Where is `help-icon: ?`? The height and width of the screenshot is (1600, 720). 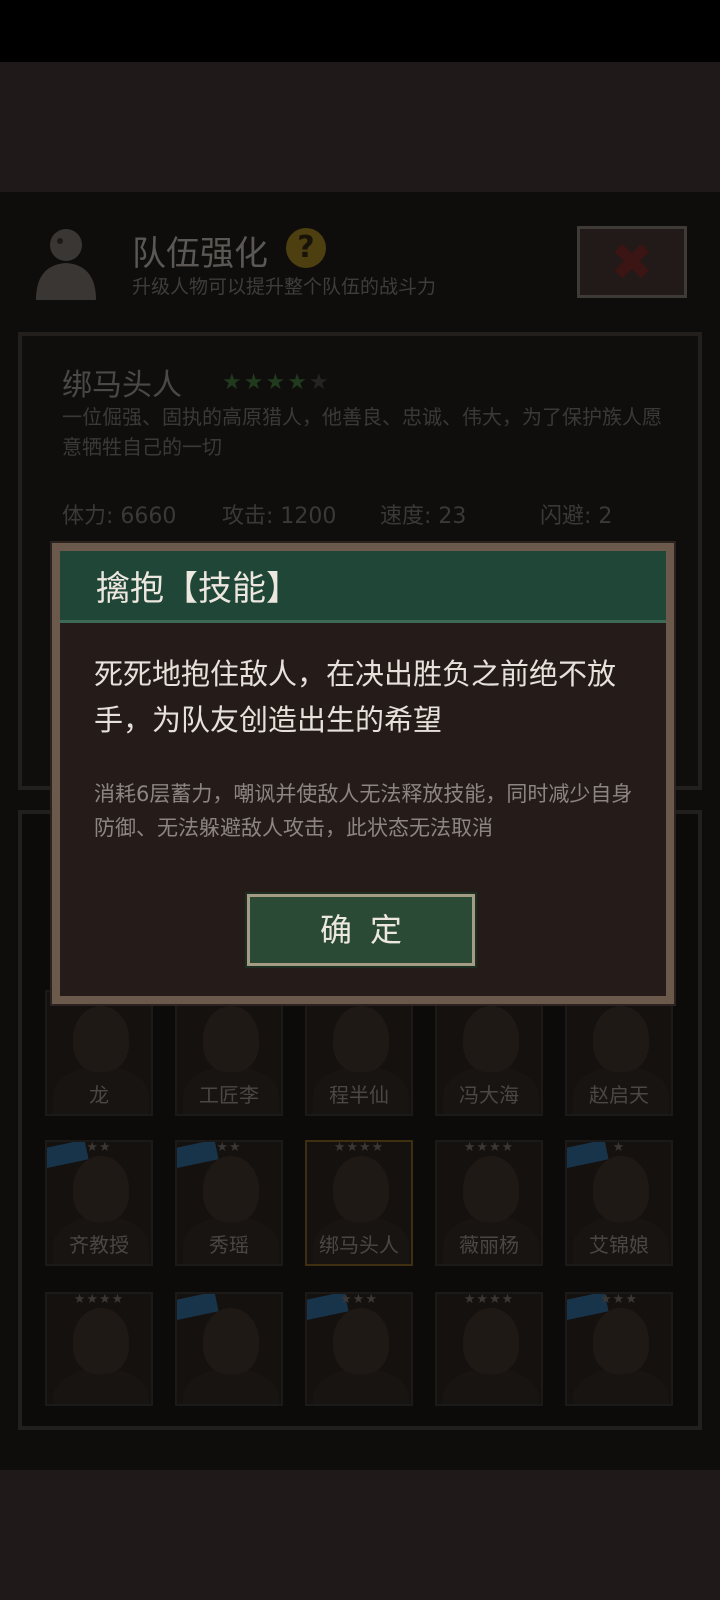
help-icon: ? is located at coordinates (306, 248).